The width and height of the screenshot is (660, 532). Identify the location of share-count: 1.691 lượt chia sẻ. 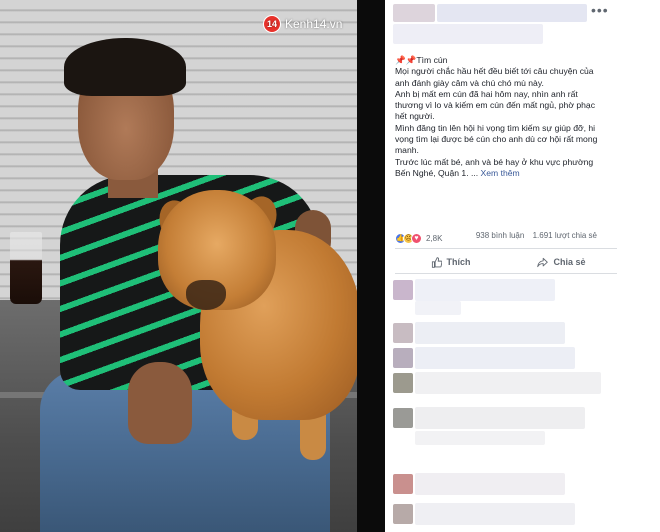
(565, 235).